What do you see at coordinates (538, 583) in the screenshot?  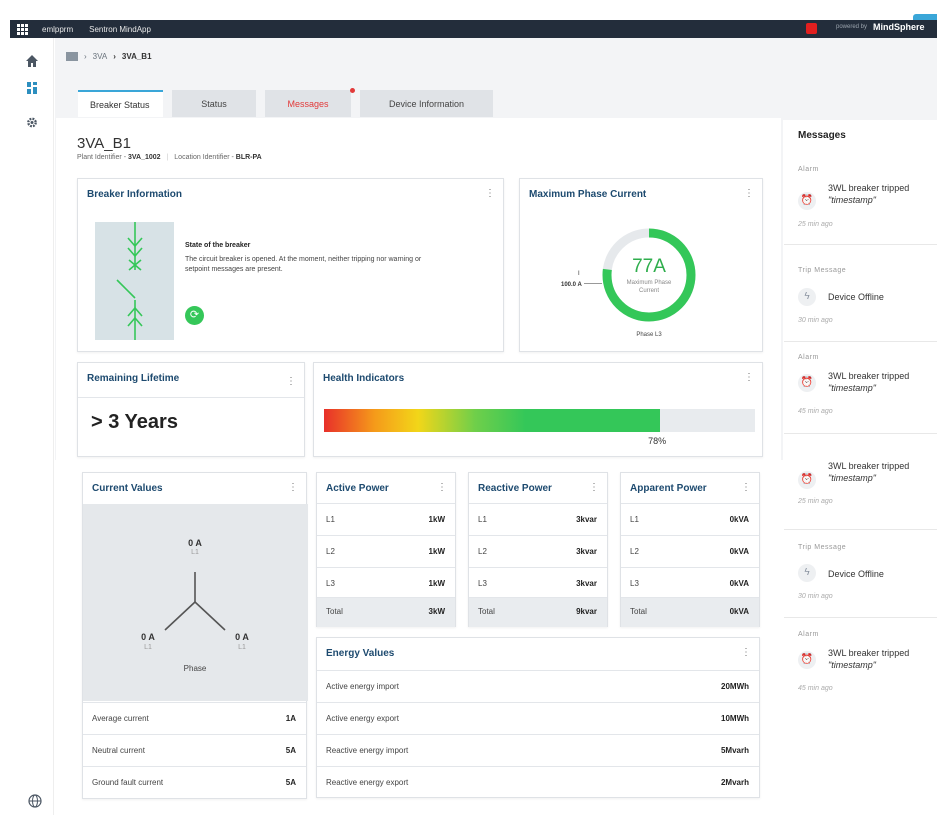 I see `table-row: L3 3kvar` at bounding box center [538, 583].